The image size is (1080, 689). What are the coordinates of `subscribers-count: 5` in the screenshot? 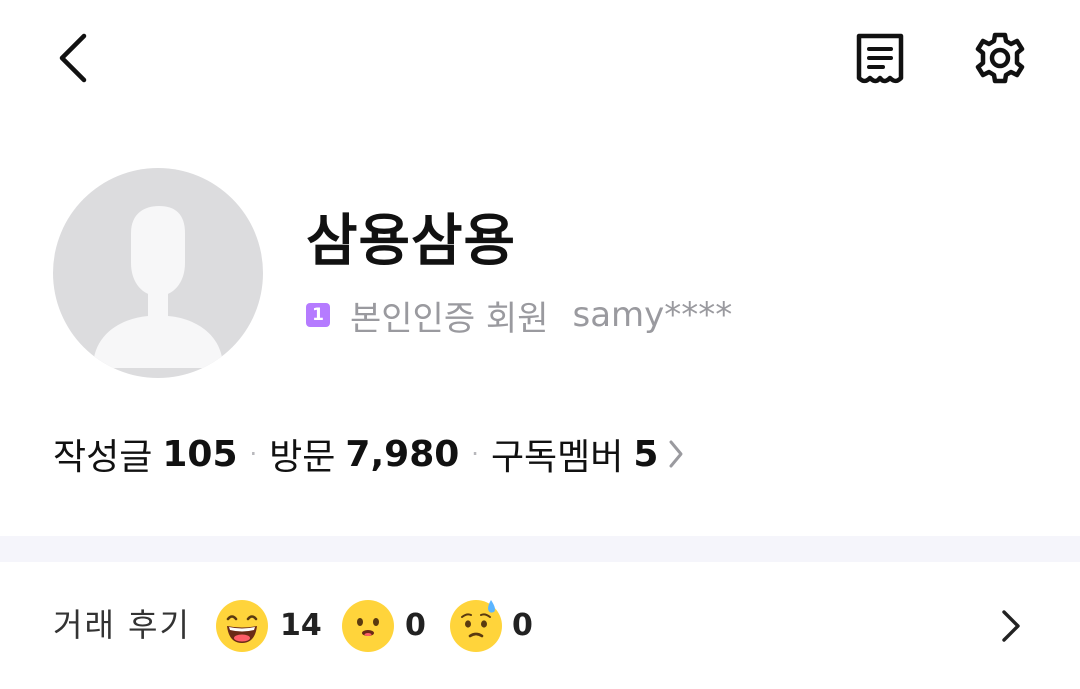 It's located at (646, 454).